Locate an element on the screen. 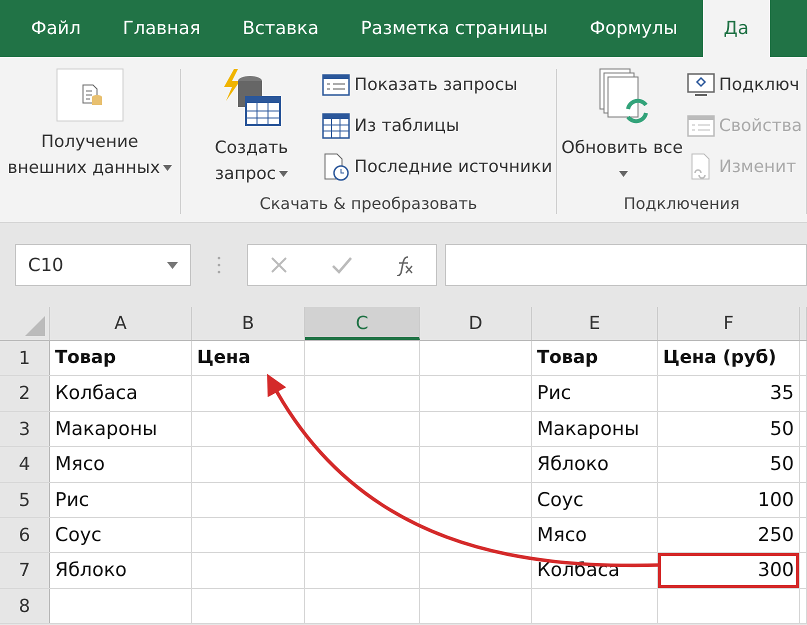 The width and height of the screenshot is (807, 625). table-cell-text: Цена is located at coordinates (224, 358).